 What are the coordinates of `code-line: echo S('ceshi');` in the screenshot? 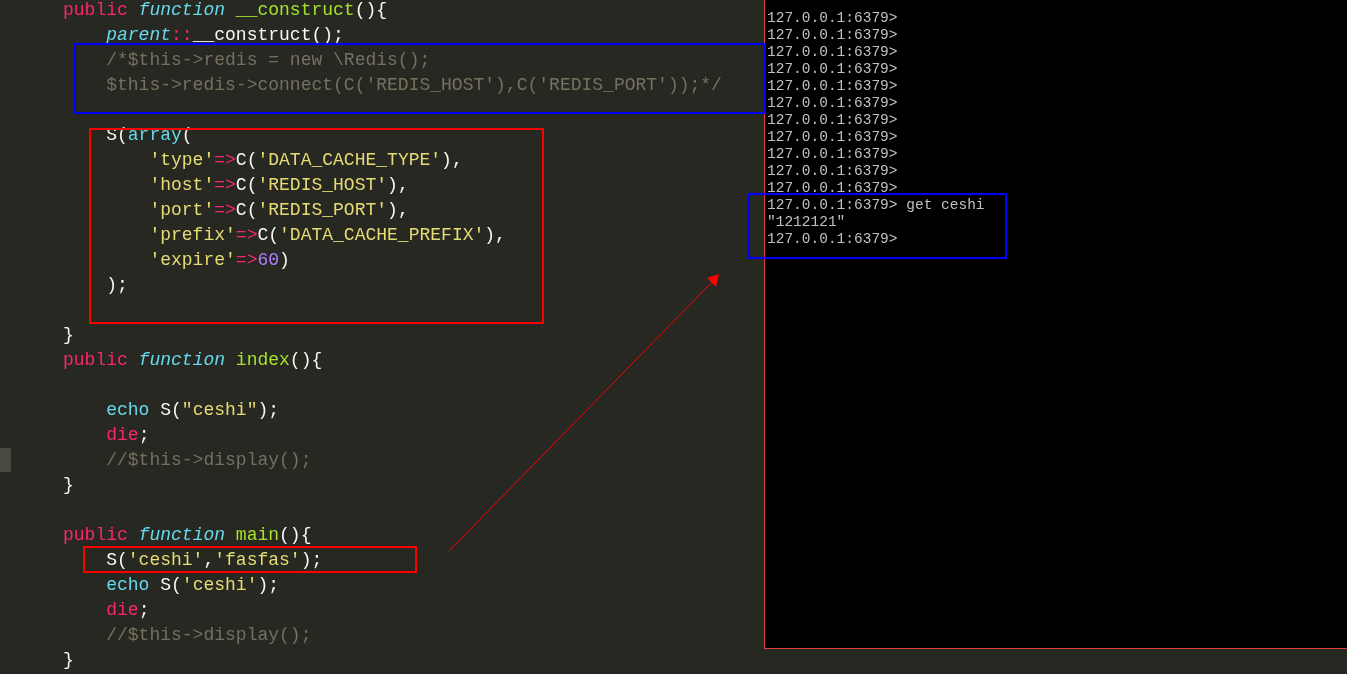 It's located at (192, 585).